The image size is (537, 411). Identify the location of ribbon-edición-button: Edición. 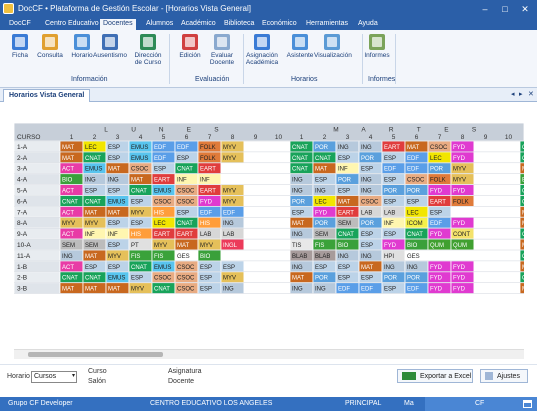
(190, 46).